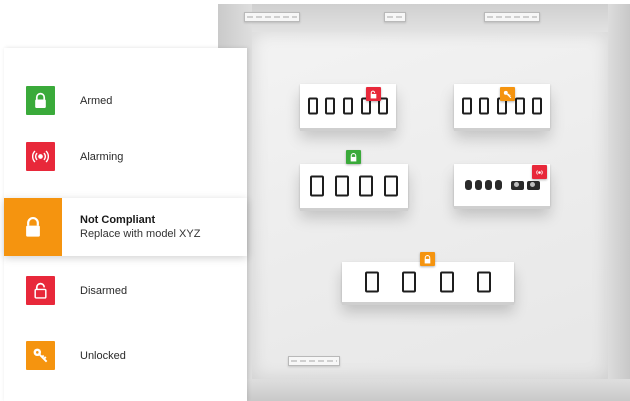 This screenshot has width=630, height=401. Describe the element at coordinates (118, 220) in the screenshot. I see `legend-title: Not Compliant` at that location.